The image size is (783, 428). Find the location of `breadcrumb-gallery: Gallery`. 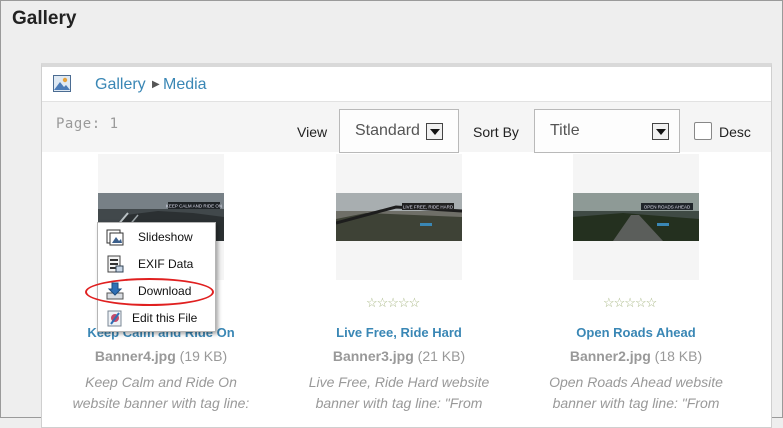

breadcrumb-gallery: Gallery is located at coordinates (120, 85).